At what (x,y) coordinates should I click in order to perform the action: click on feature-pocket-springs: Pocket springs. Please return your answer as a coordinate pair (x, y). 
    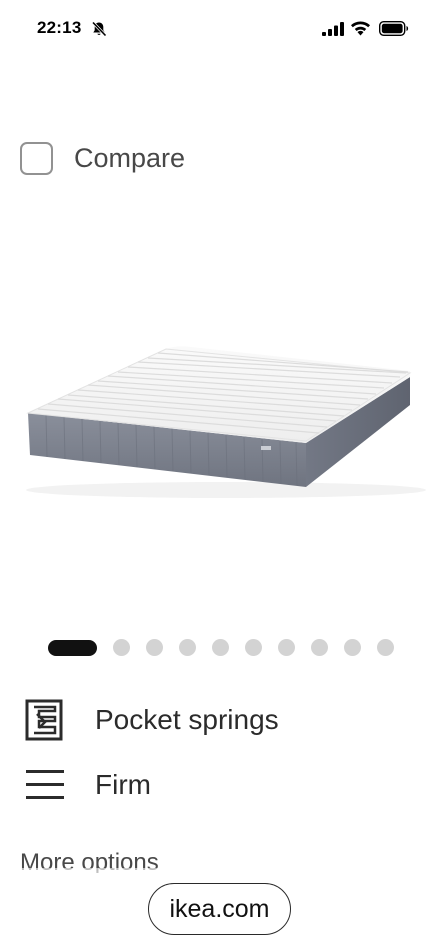
    Looking at the image, I should click on (152, 720).